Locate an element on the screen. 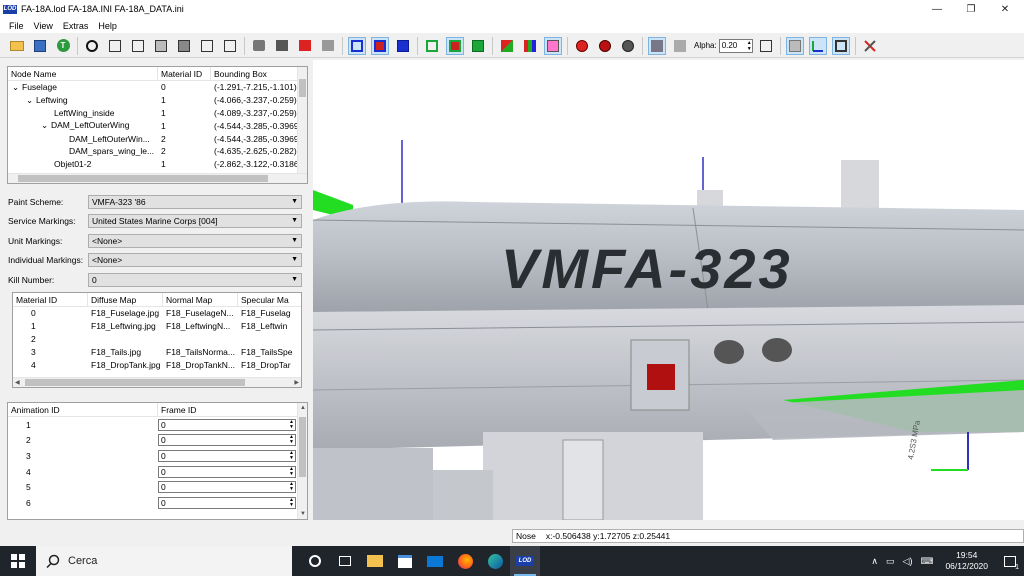 The height and width of the screenshot is (576, 1024). axis-cube-icon is located at coordinates (553, 45).